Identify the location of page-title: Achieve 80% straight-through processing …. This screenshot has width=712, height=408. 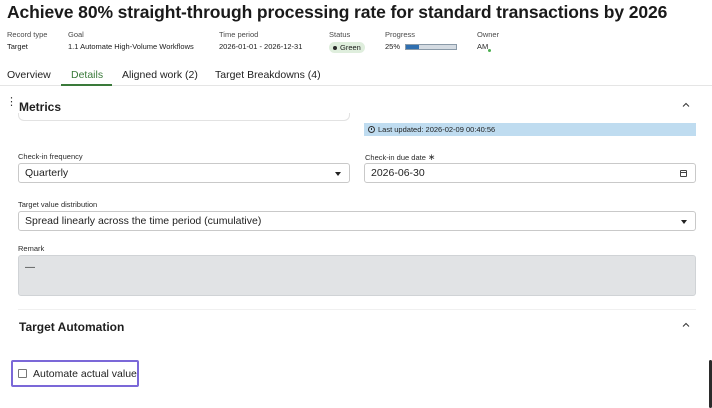
(337, 12).